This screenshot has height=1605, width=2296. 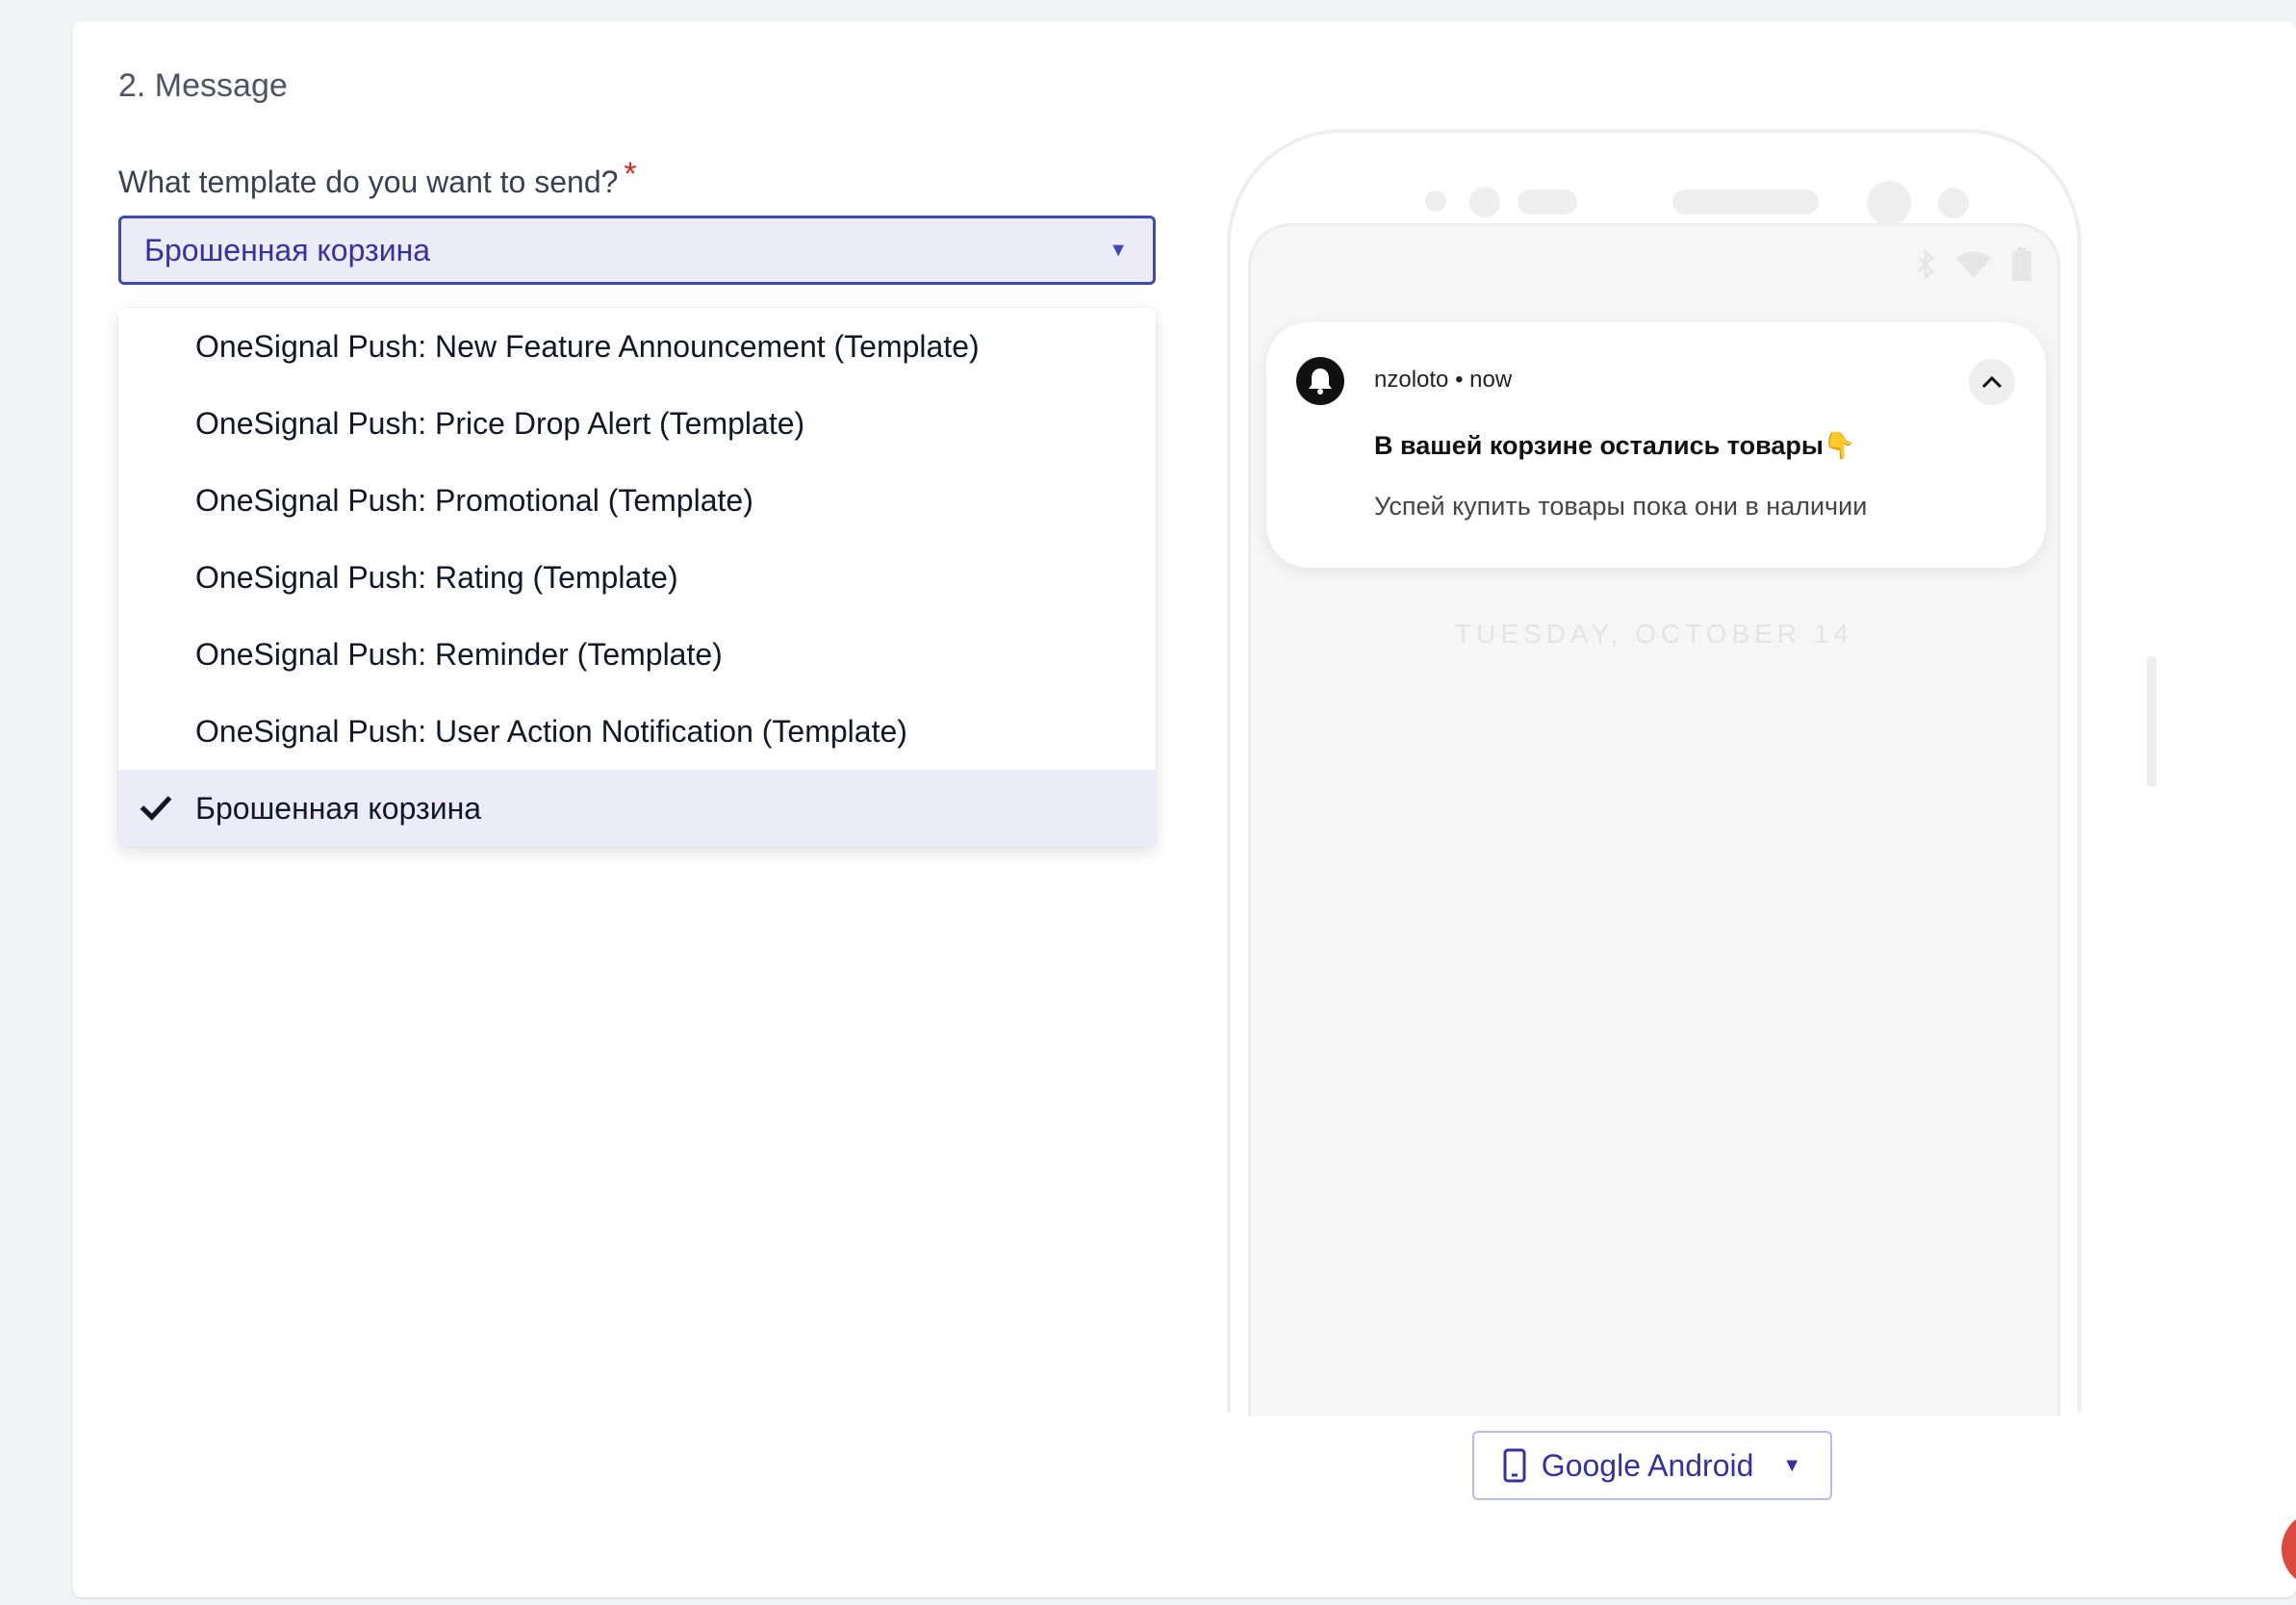 What do you see at coordinates (459, 654) in the screenshot?
I see `option-label: OneSignal Push: Reminder (Template)` at bounding box center [459, 654].